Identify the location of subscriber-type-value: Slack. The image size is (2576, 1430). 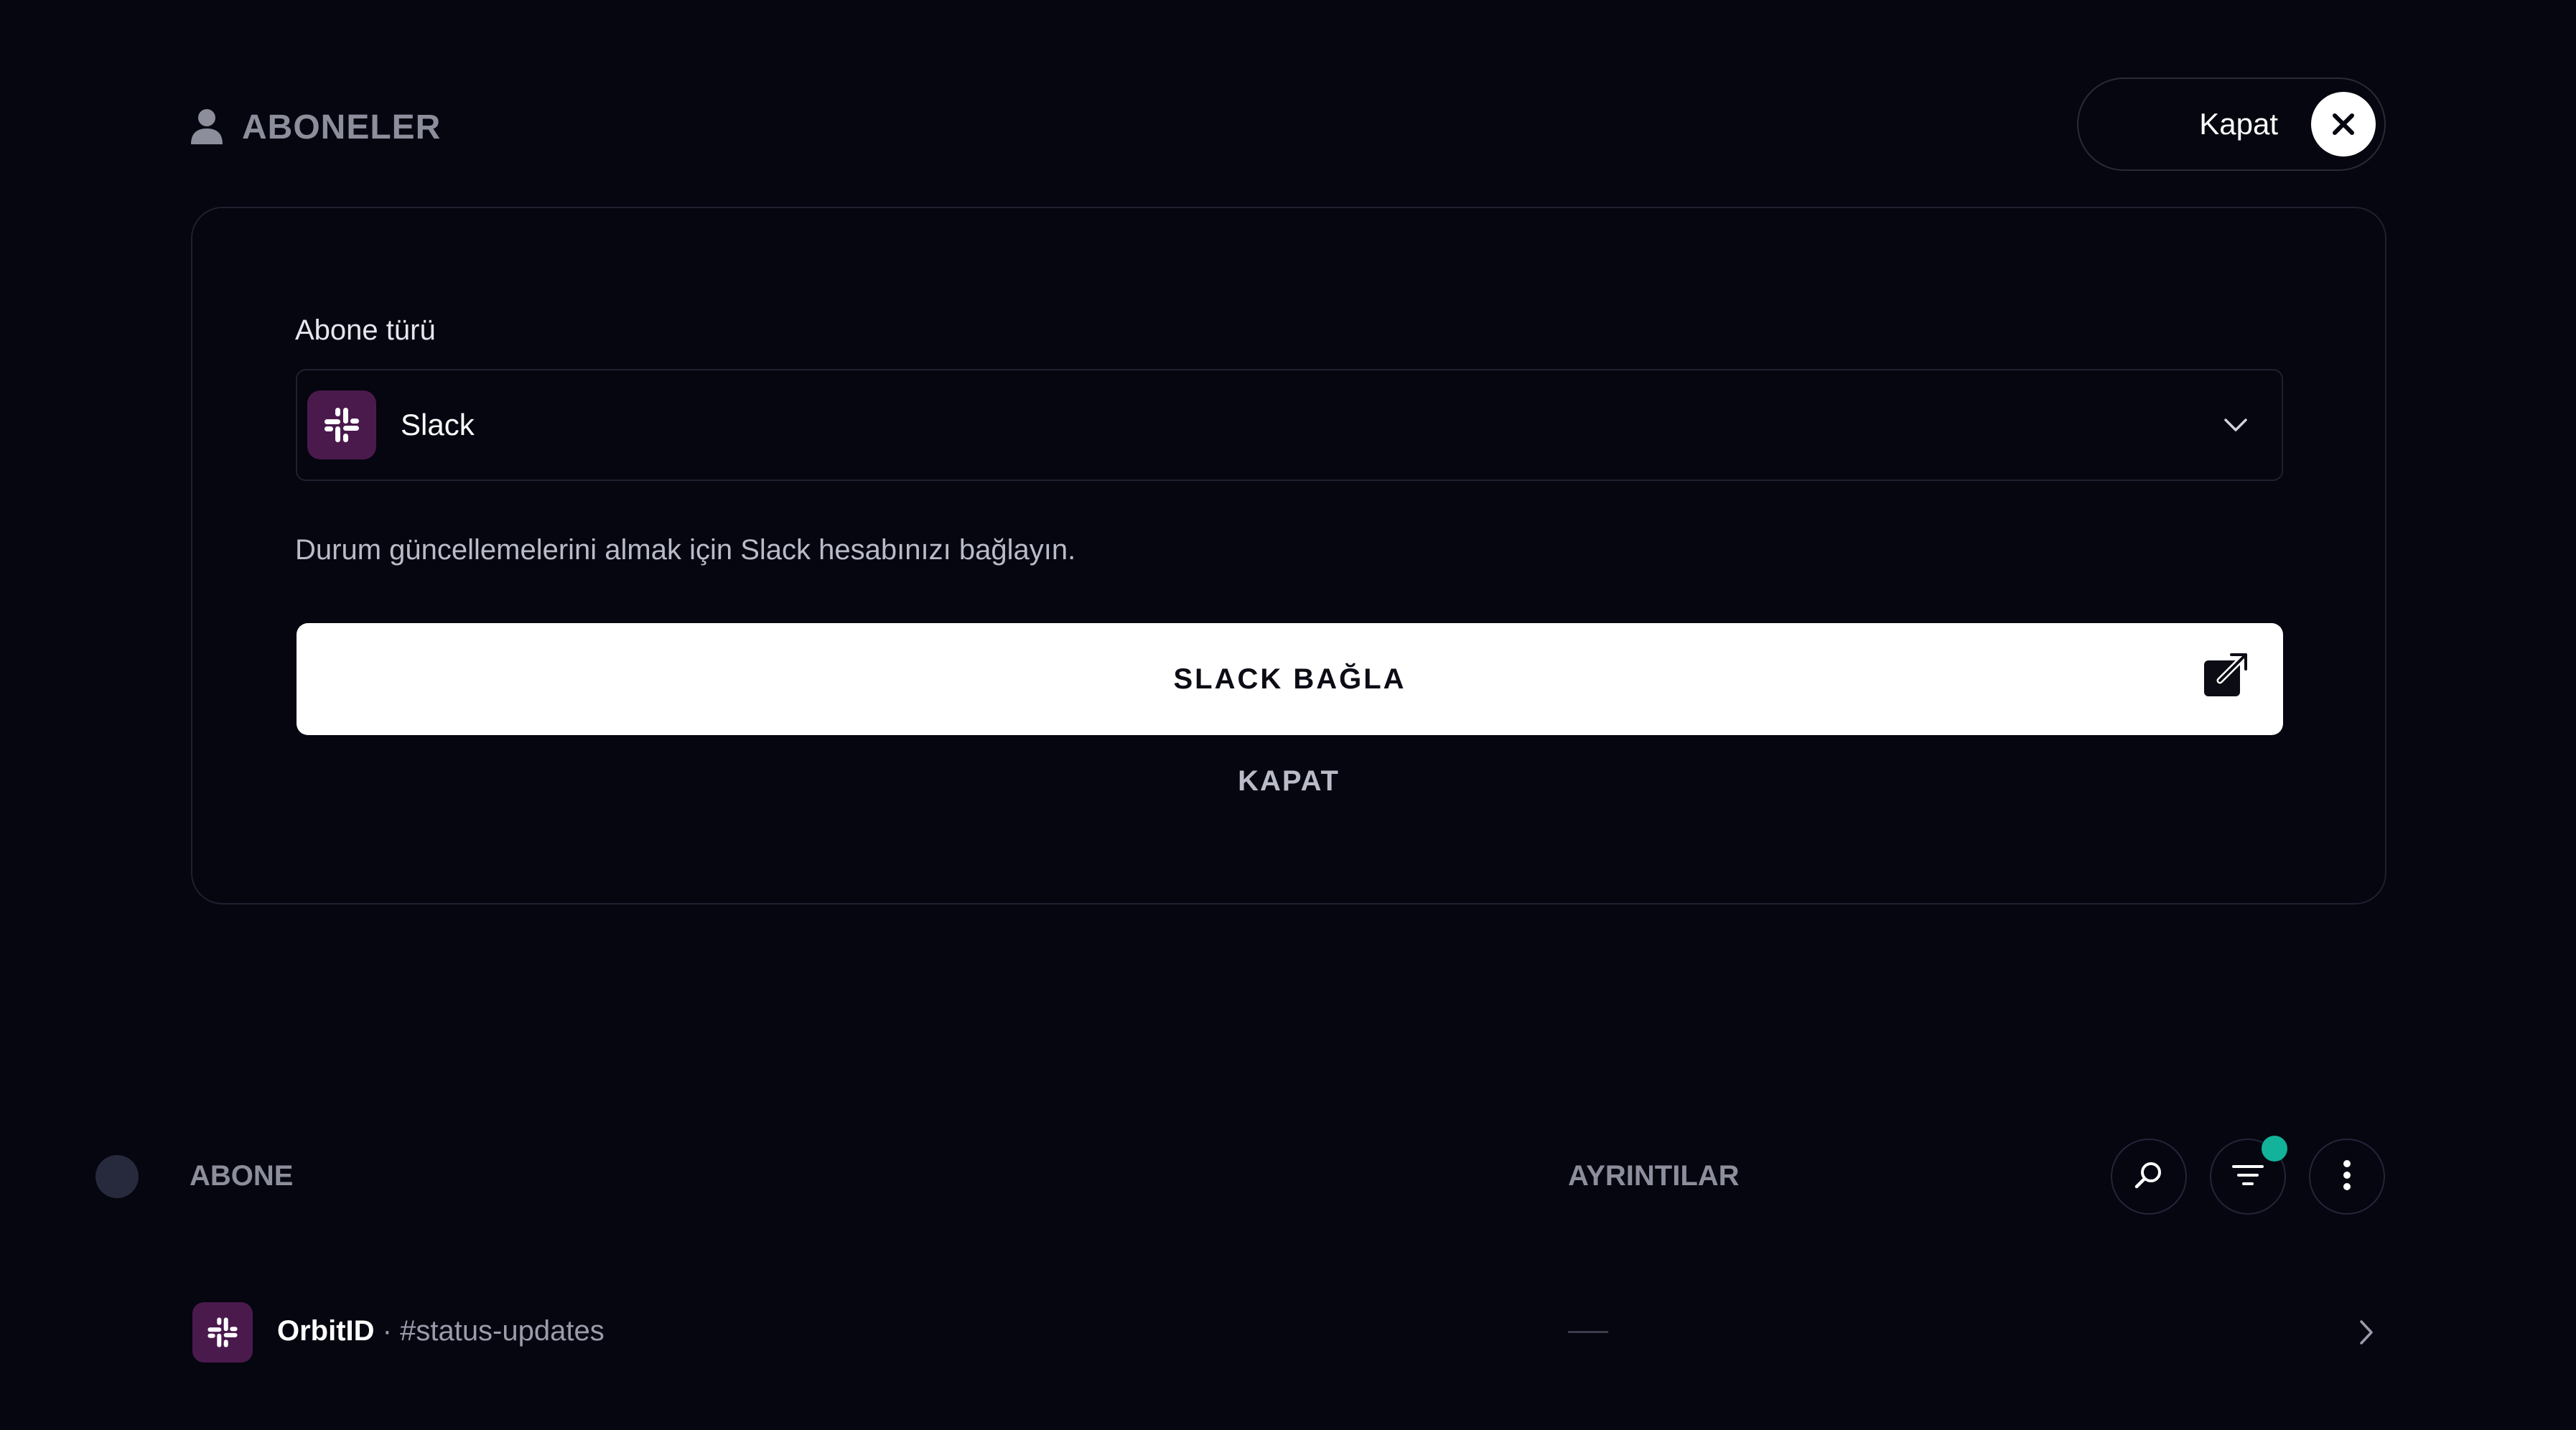
(438, 425).